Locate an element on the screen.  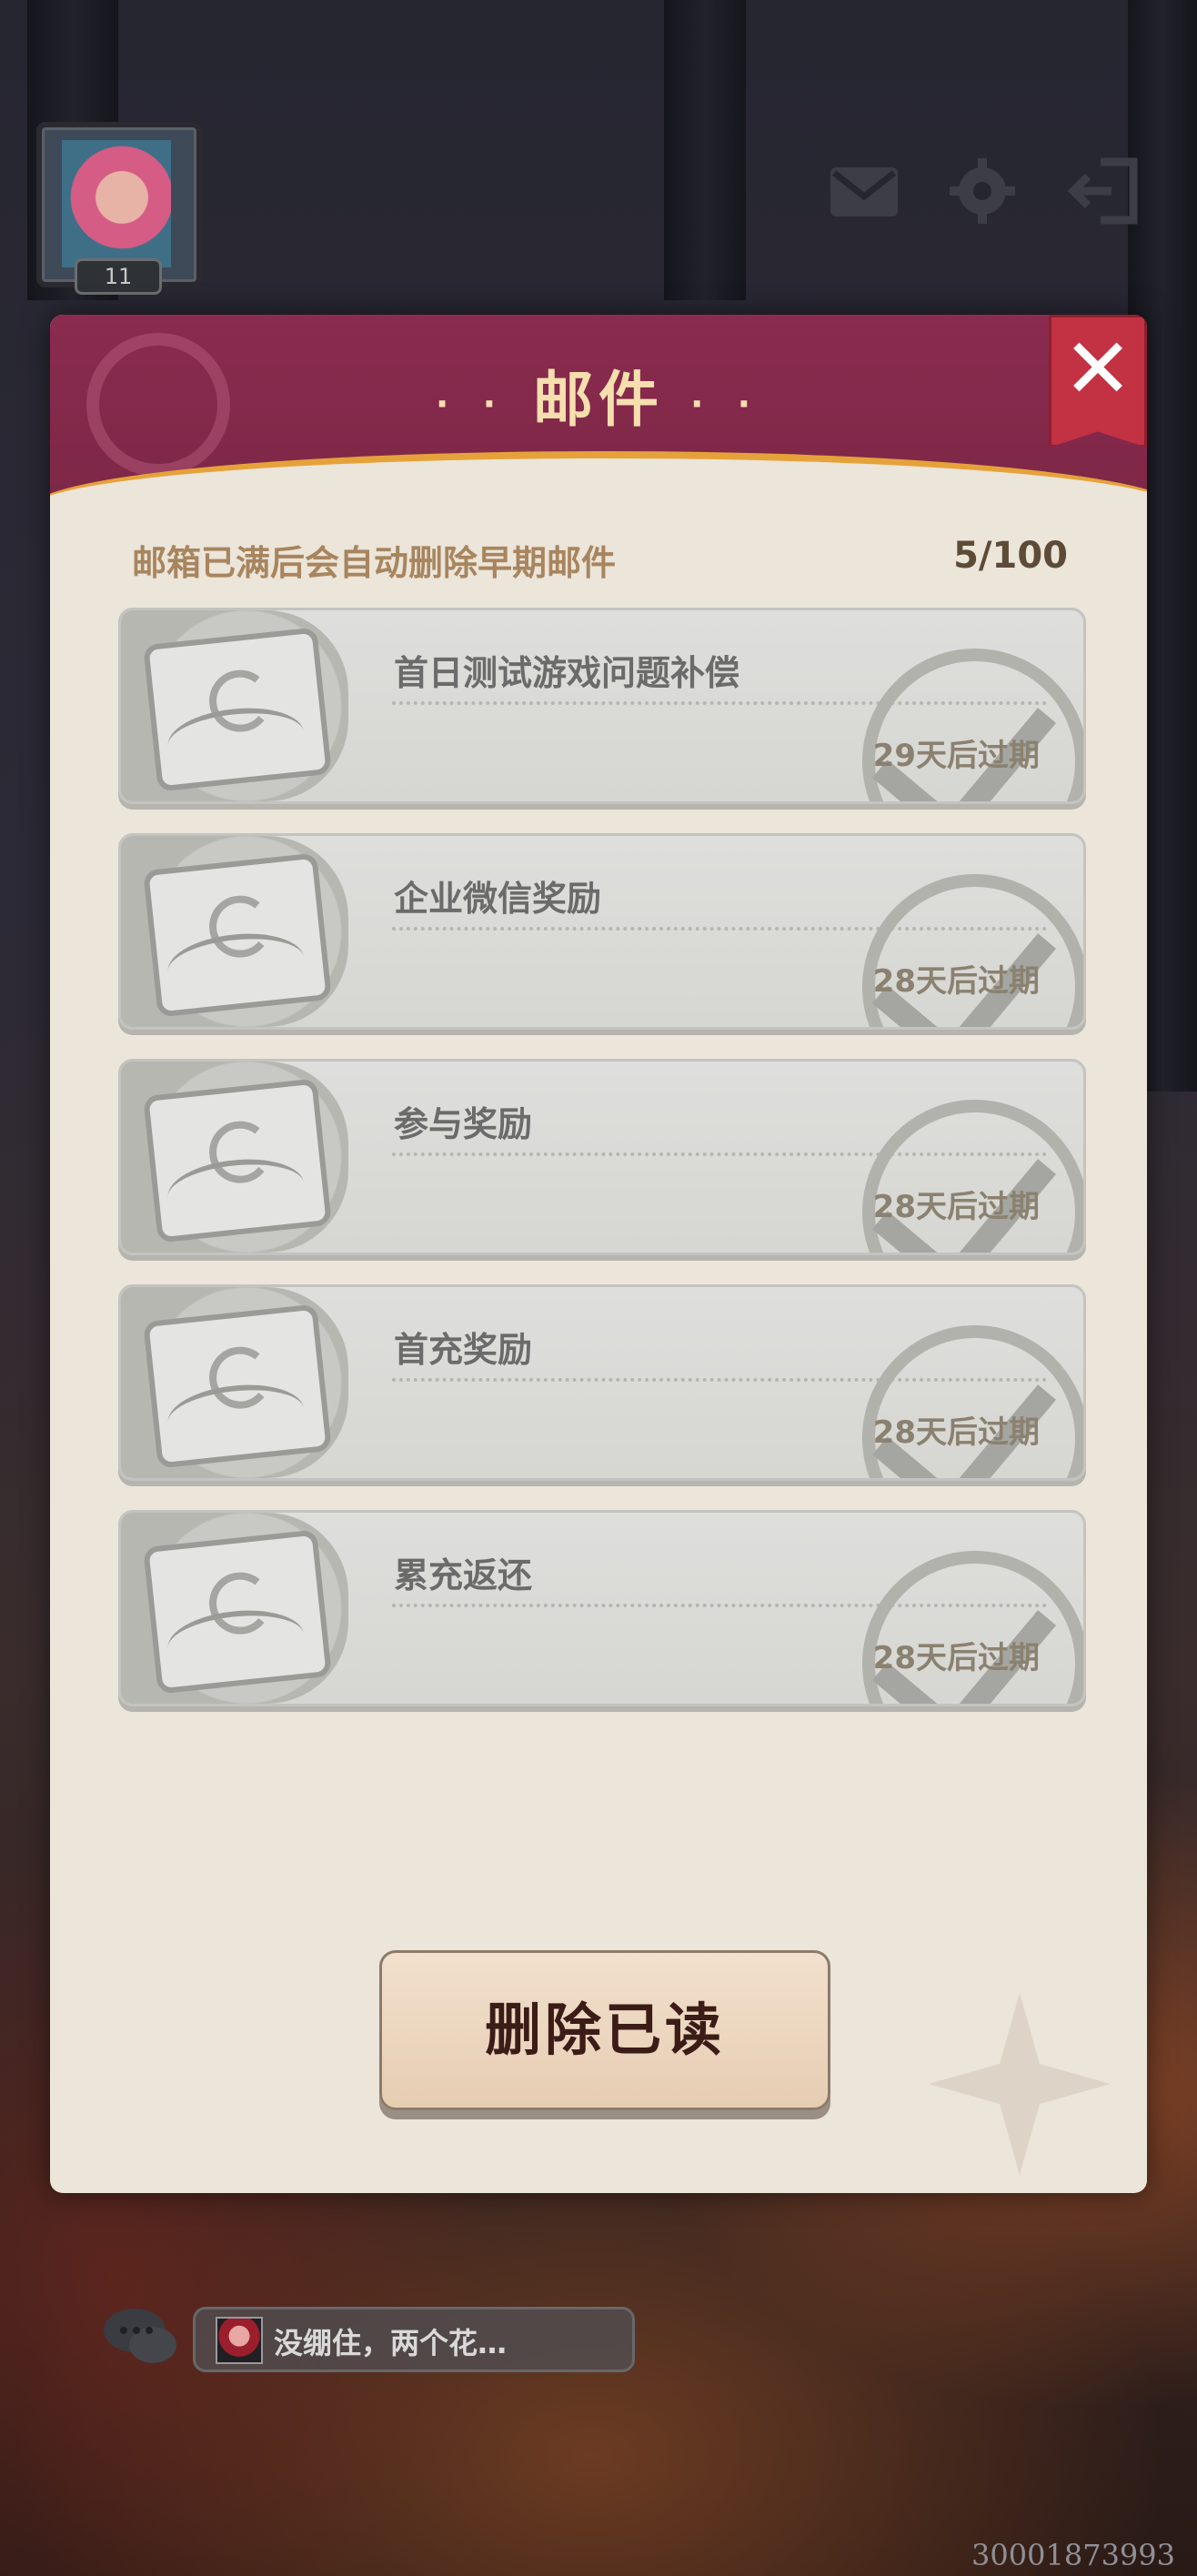
mail-title: 企业微信奖励 is located at coordinates (498, 899).